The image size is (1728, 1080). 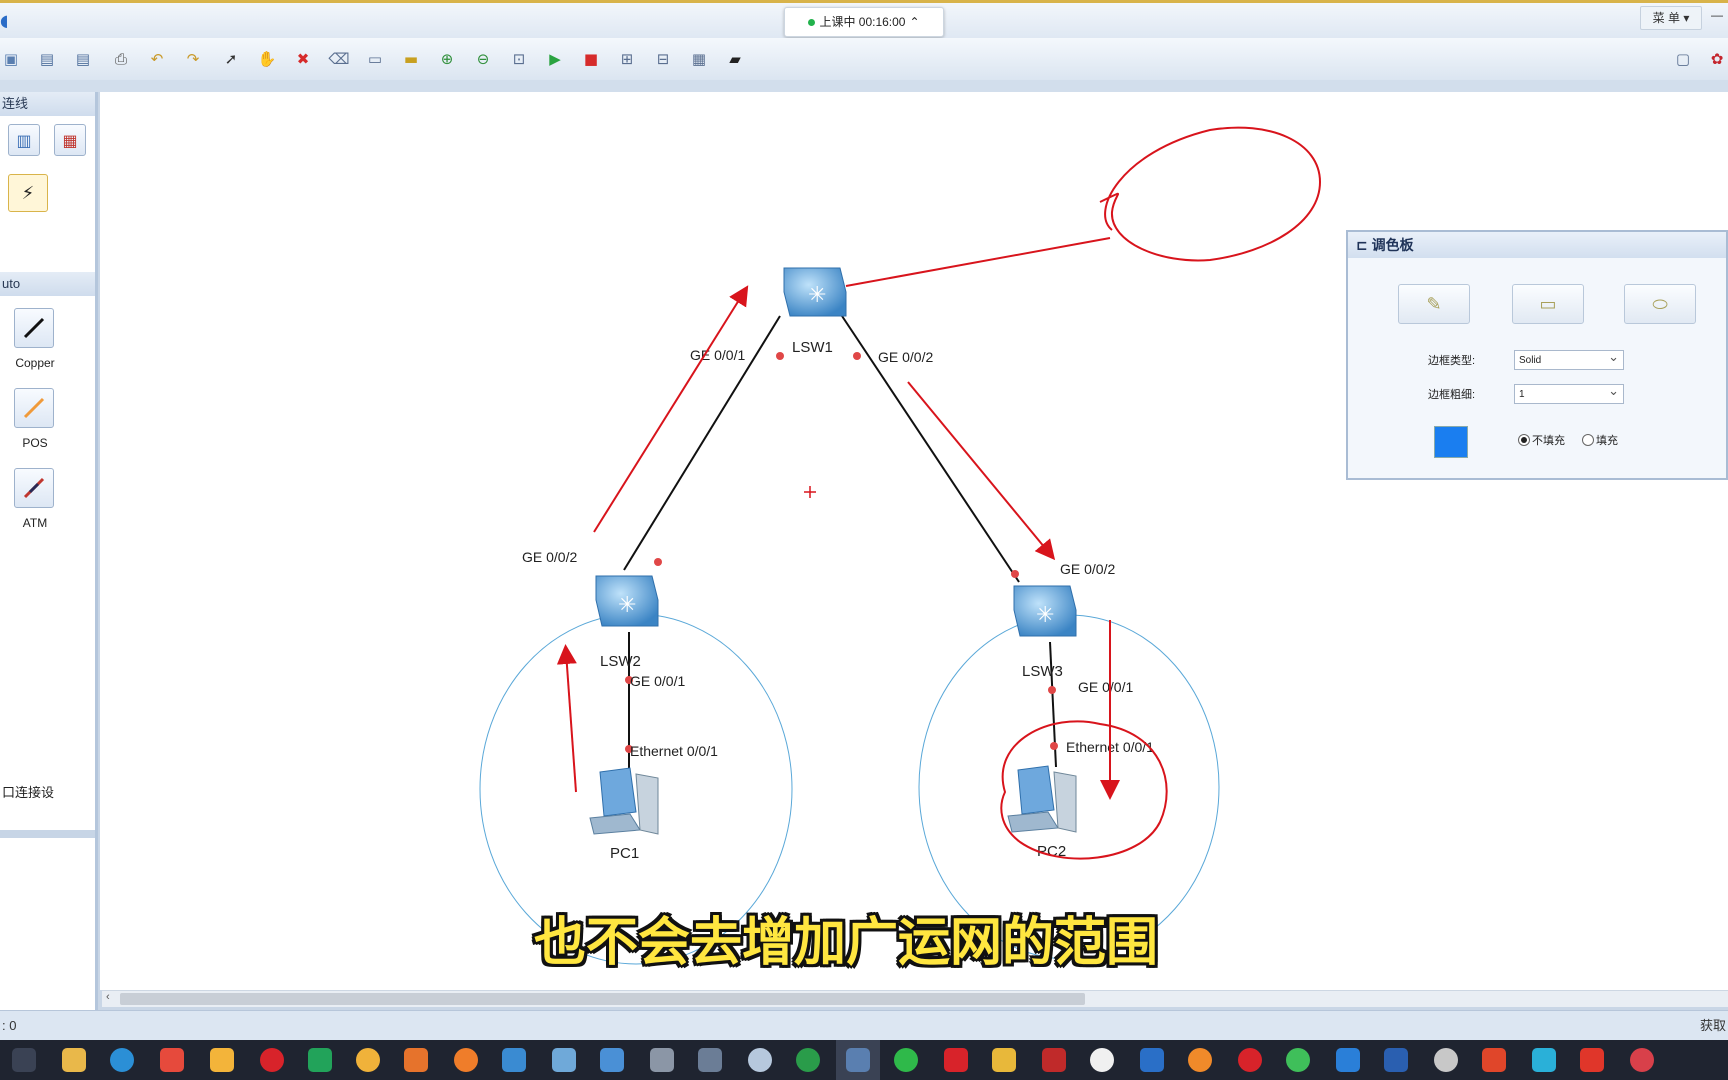 I want to click on ellipse-tool-button: ⬭, so click(x=1660, y=304).